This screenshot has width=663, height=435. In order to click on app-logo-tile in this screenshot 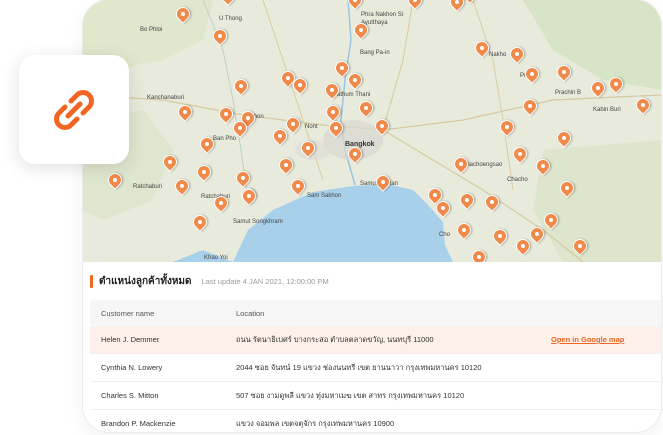, I will do `click(74, 109)`.